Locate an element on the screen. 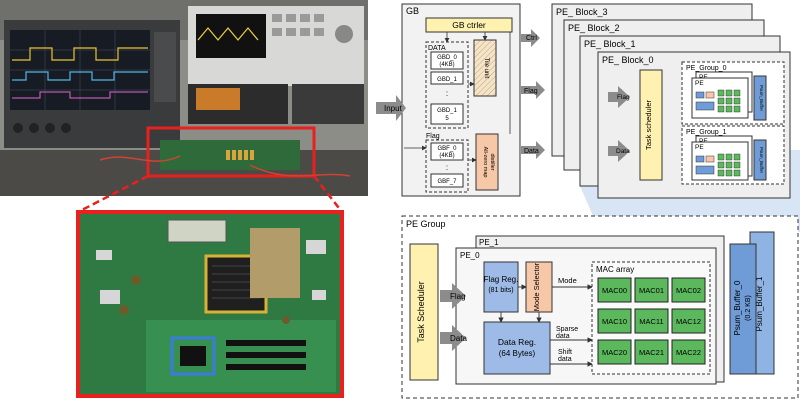  mac-array-label: MAC array is located at coordinates (615, 269).